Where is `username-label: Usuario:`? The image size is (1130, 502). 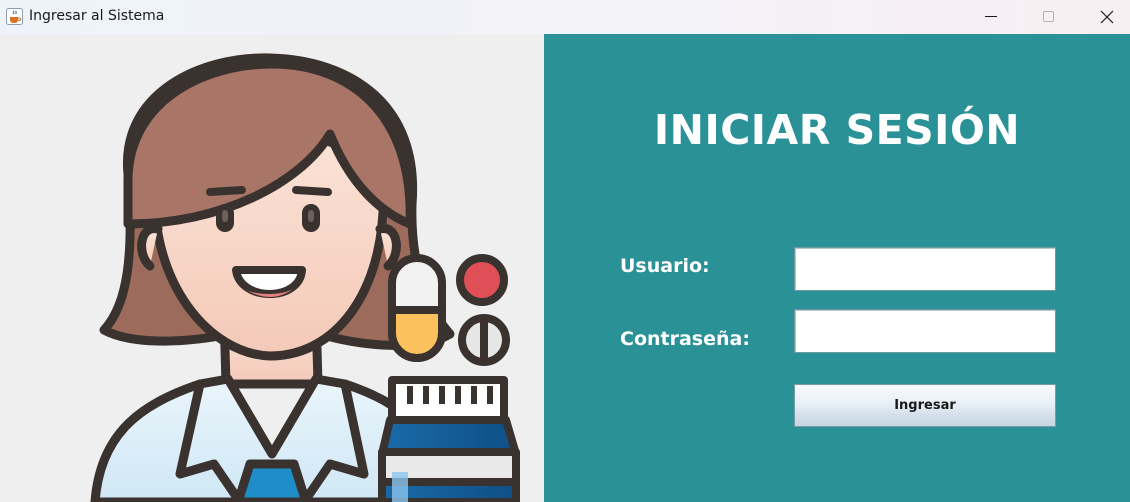 username-label: Usuario: is located at coordinates (665, 266).